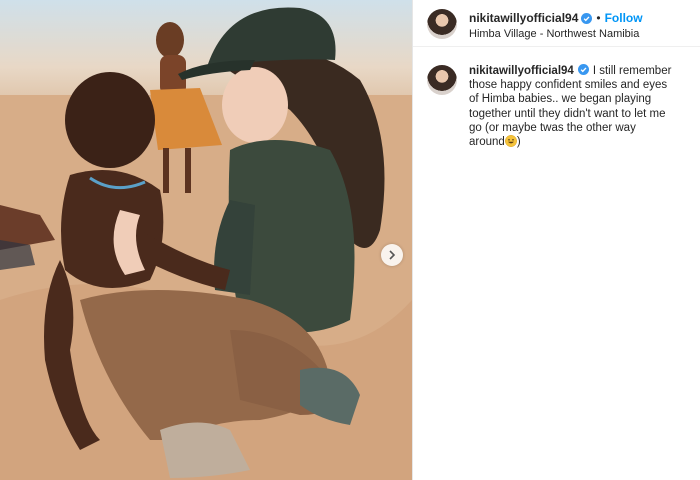 The height and width of the screenshot is (480, 700). Describe the element at coordinates (624, 18) in the screenshot. I see `follow-button: Follow` at that location.